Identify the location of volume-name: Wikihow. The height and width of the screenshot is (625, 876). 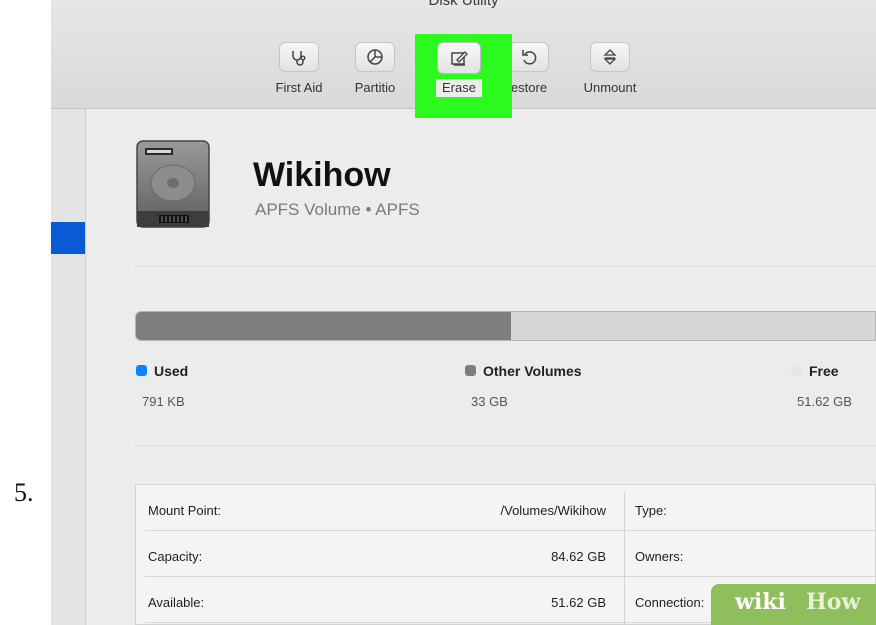
(322, 175).